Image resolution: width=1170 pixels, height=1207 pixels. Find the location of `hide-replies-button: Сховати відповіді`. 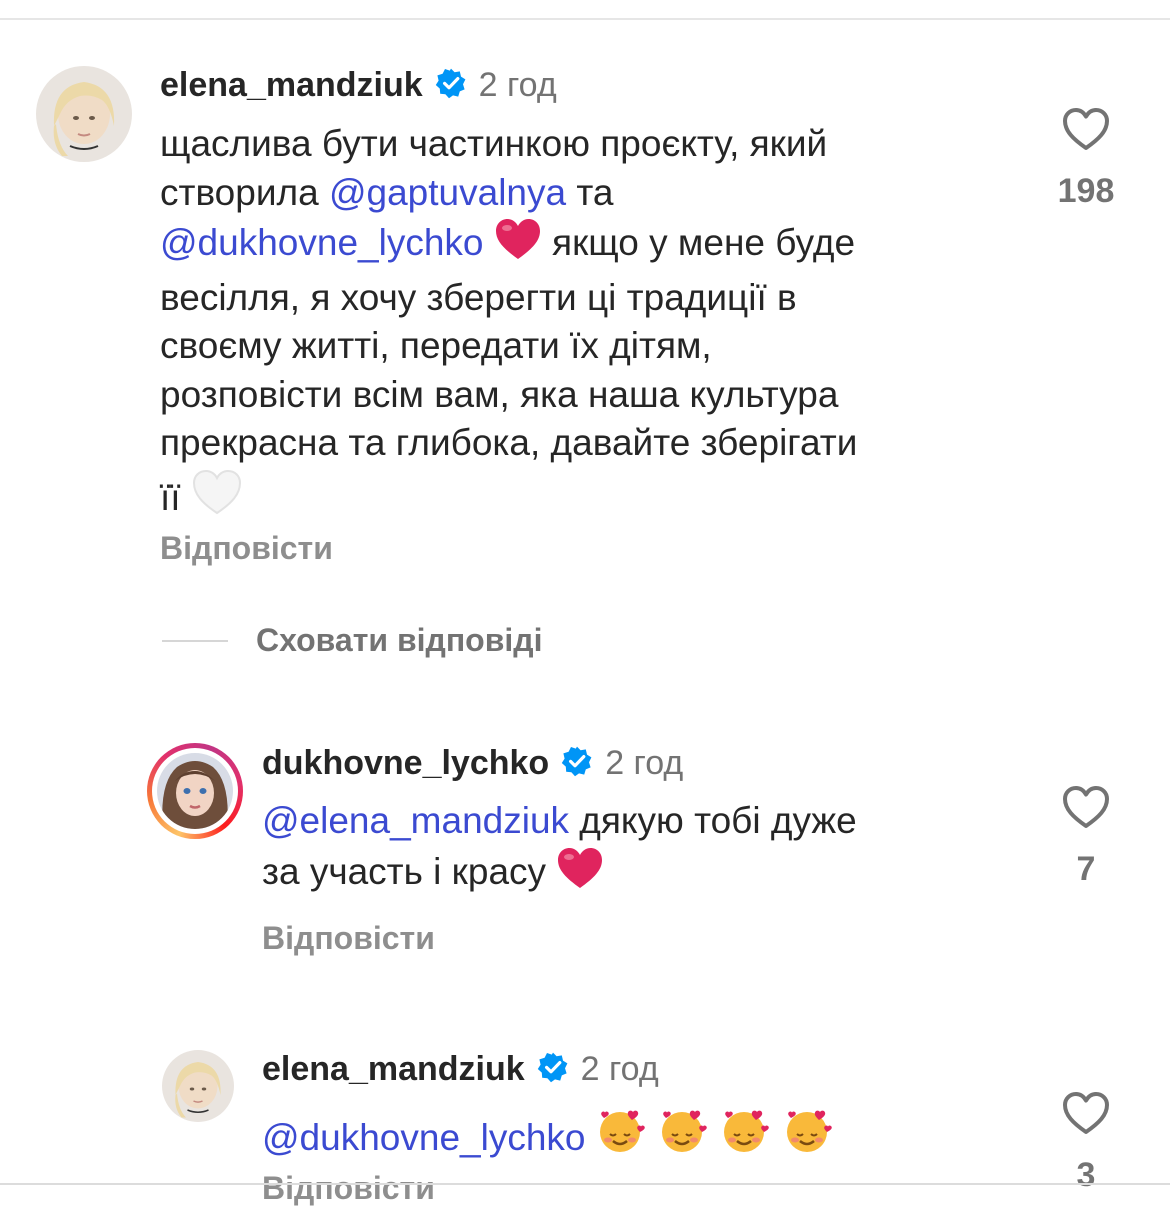

hide-replies-button: Сховати відповіді is located at coordinates (399, 640).